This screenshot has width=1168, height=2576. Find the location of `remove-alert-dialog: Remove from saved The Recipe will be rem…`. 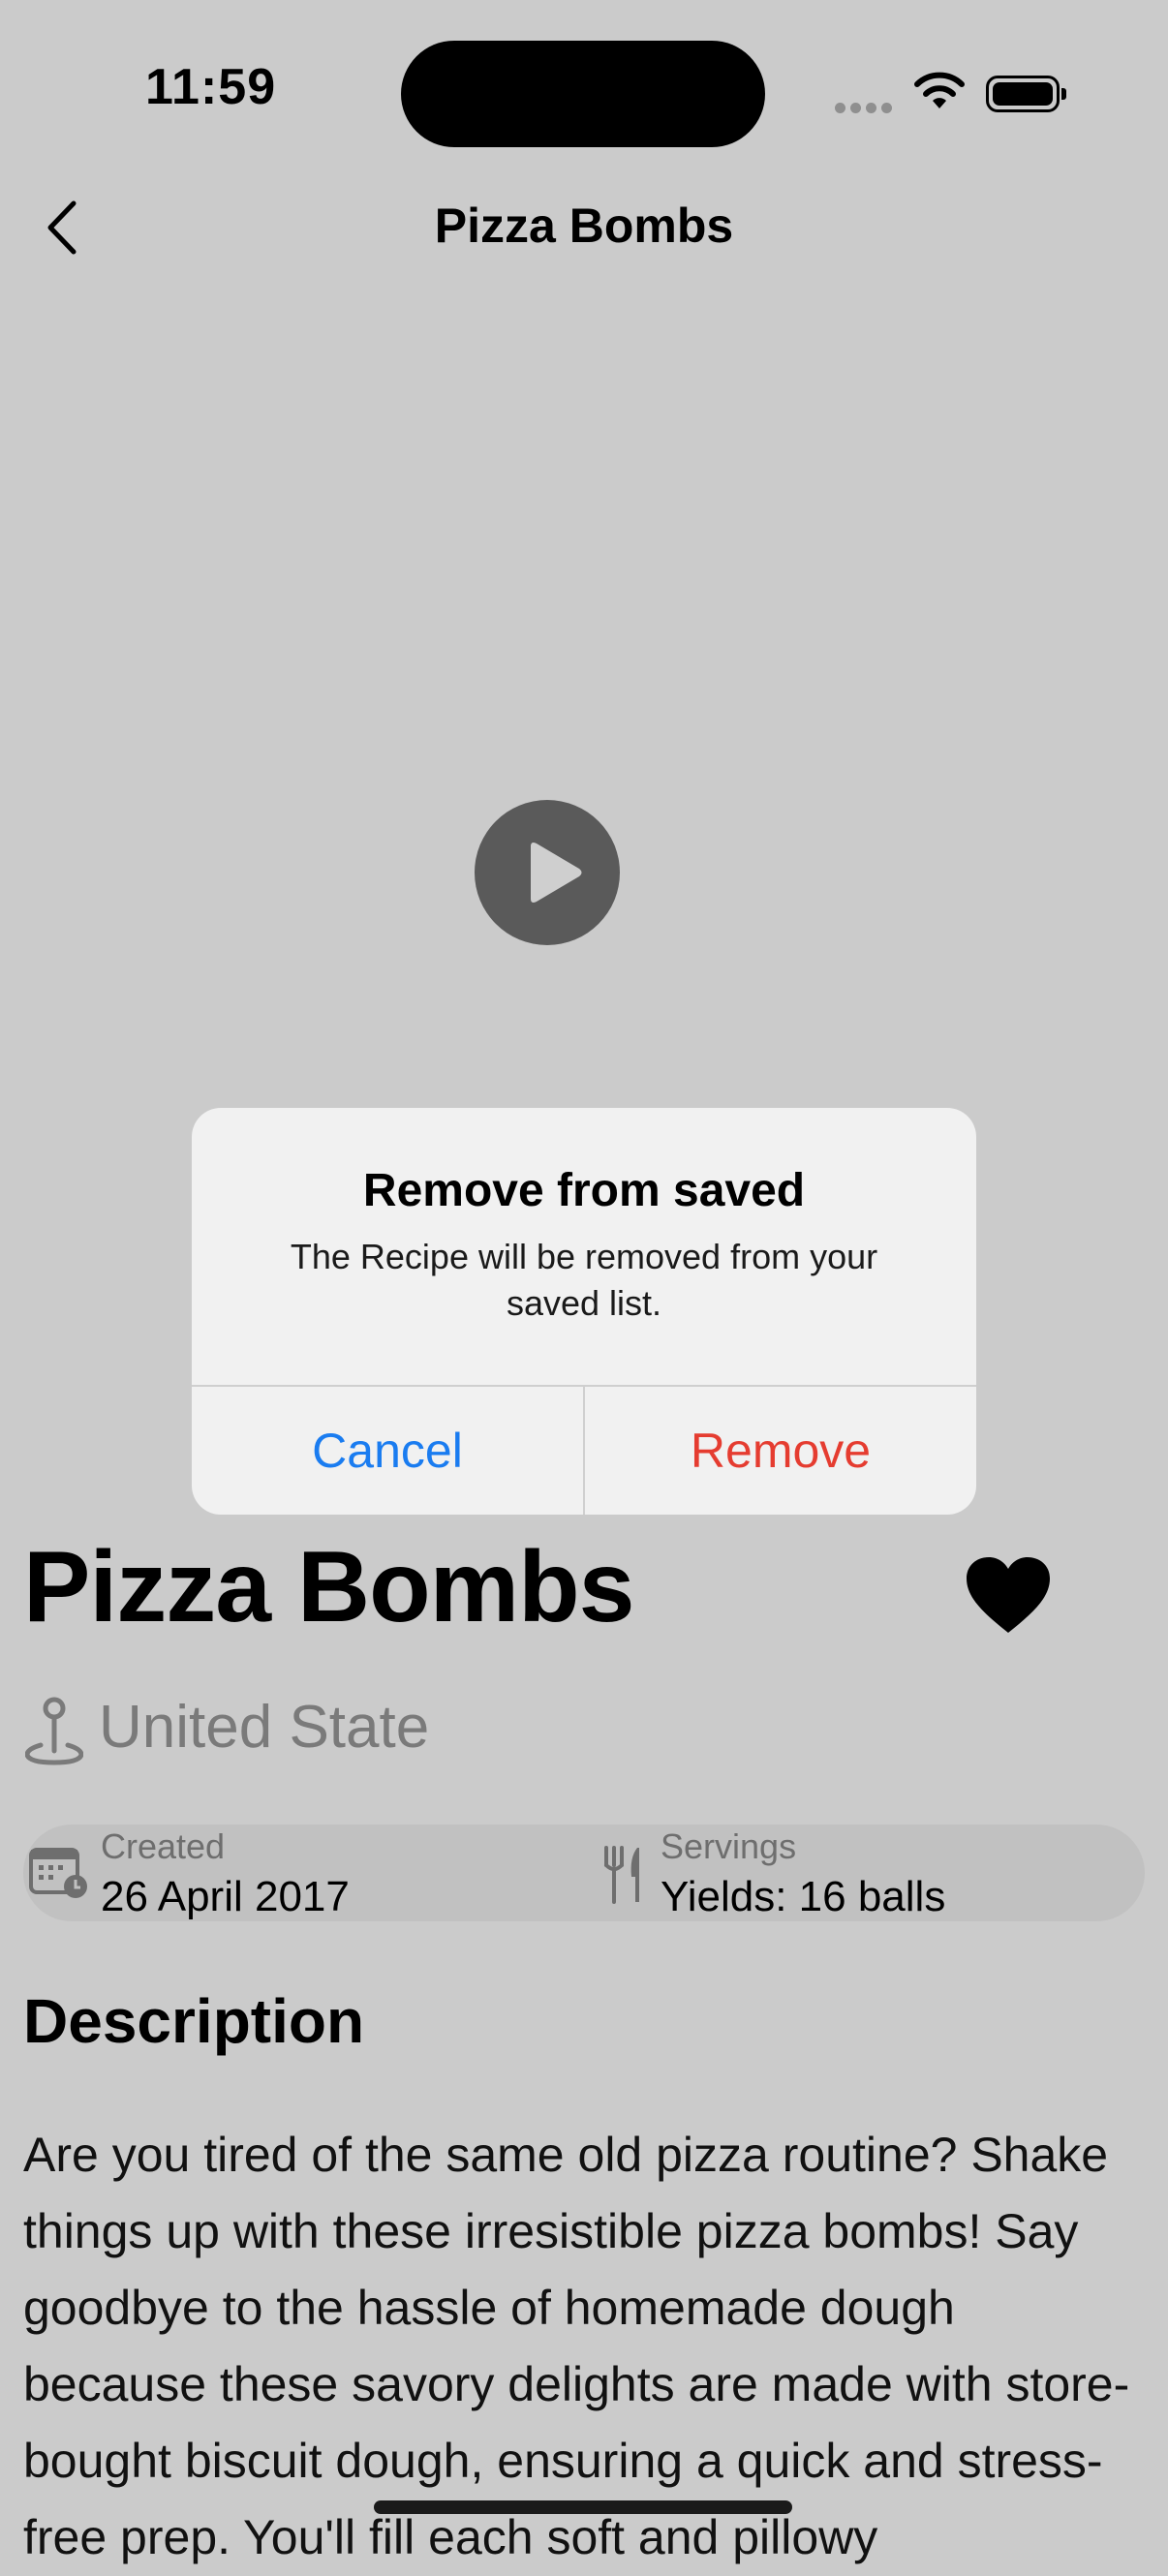

remove-alert-dialog: Remove from saved The Recipe will be rem… is located at coordinates (584, 1311).